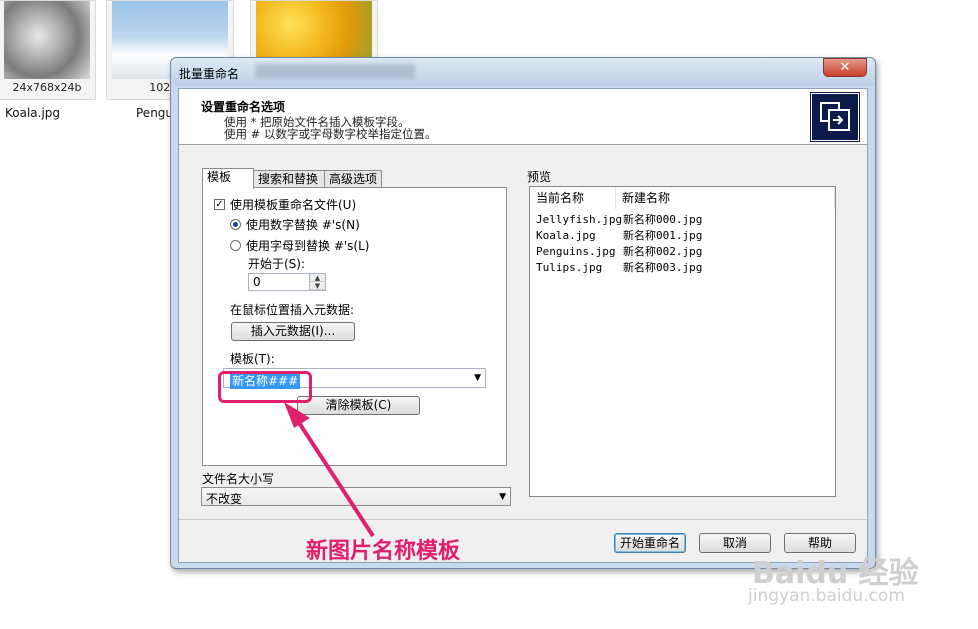 This screenshot has height=629, width=978. I want to click on spin-down-icon: ▼, so click(317, 286).